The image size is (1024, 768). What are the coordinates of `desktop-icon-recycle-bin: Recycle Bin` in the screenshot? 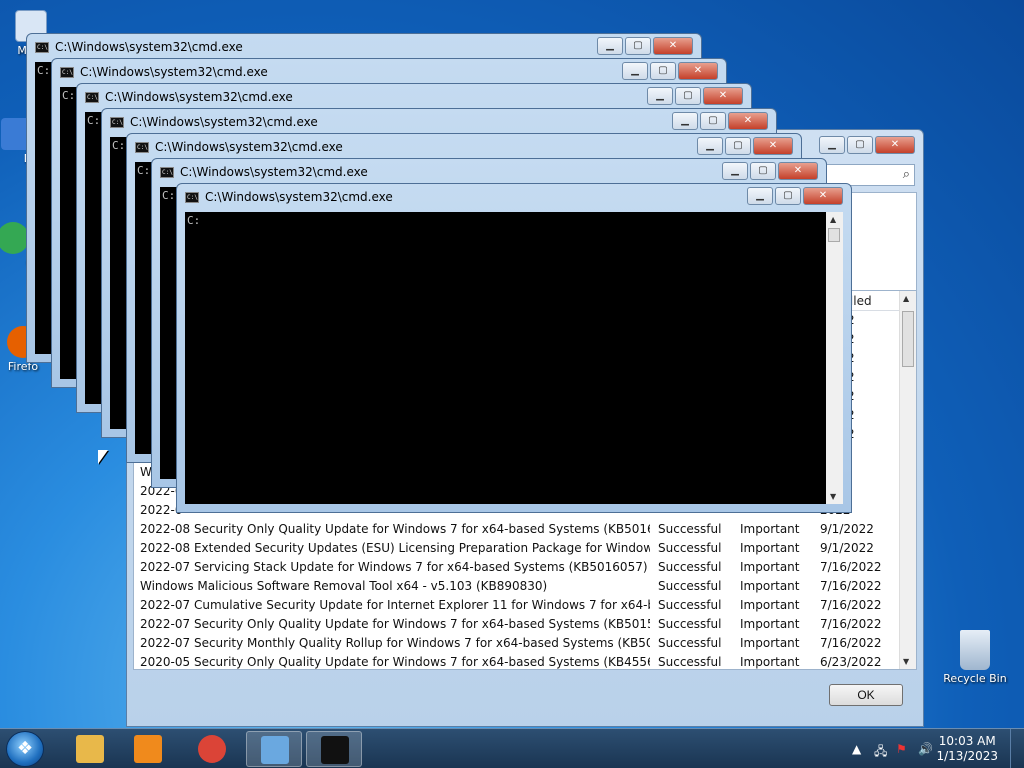 It's located at (975, 657).